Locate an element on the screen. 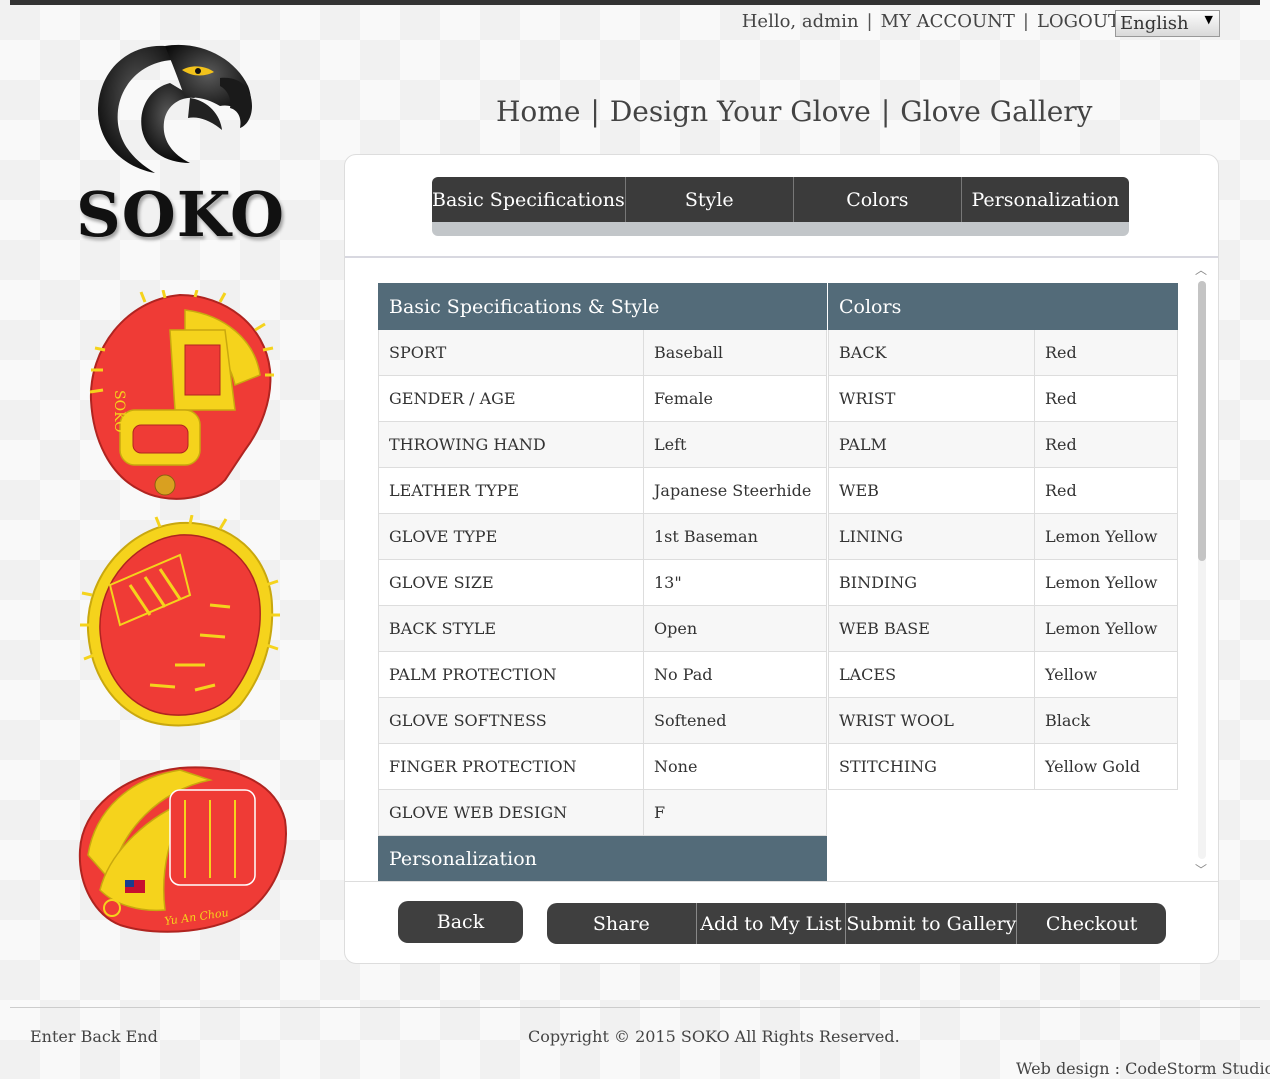 This screenshot has width=1270, height=1079. spec-label: GLOVE SOFTNESS is located at coordinates (511, 720).